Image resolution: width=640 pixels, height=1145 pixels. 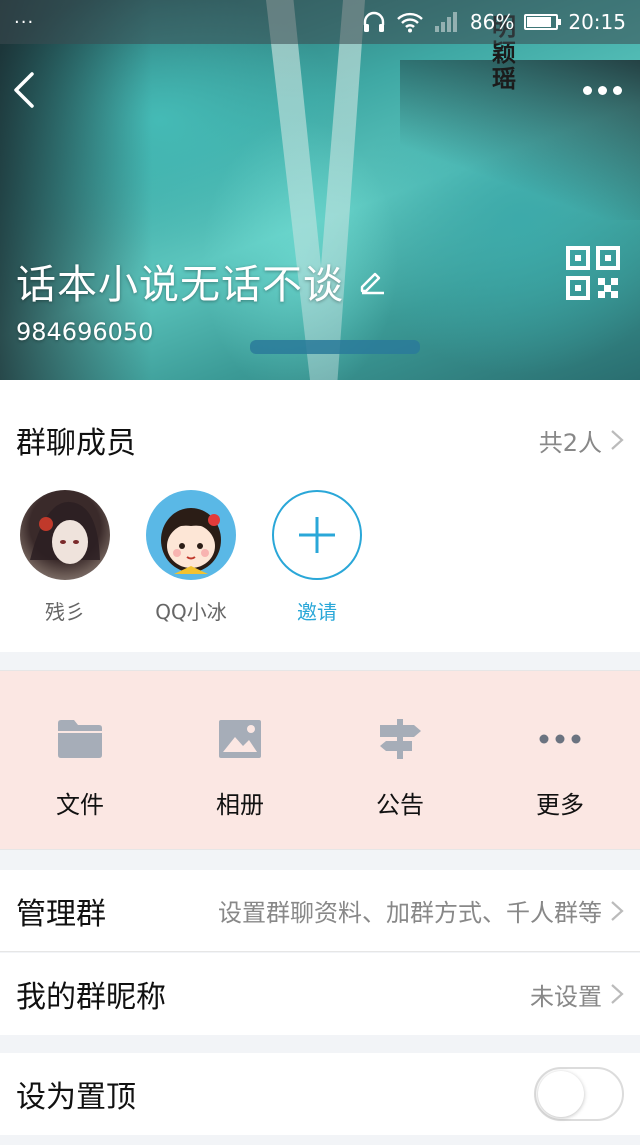 I want to click on manage-group-row: 管理群 设置群聊资料、加群方式、千人群等, so click(x=320, y=911).